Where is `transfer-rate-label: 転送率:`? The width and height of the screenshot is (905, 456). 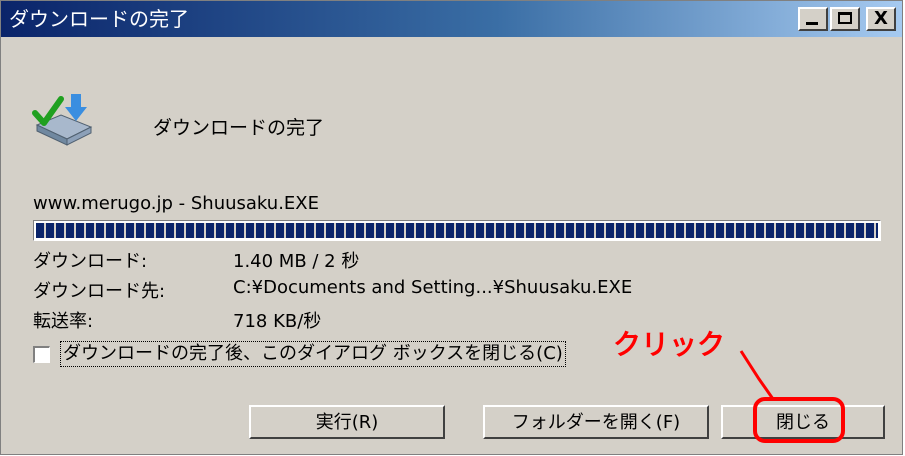 transfer-rate-label: 転送率: is located at coordinates (63, 321).